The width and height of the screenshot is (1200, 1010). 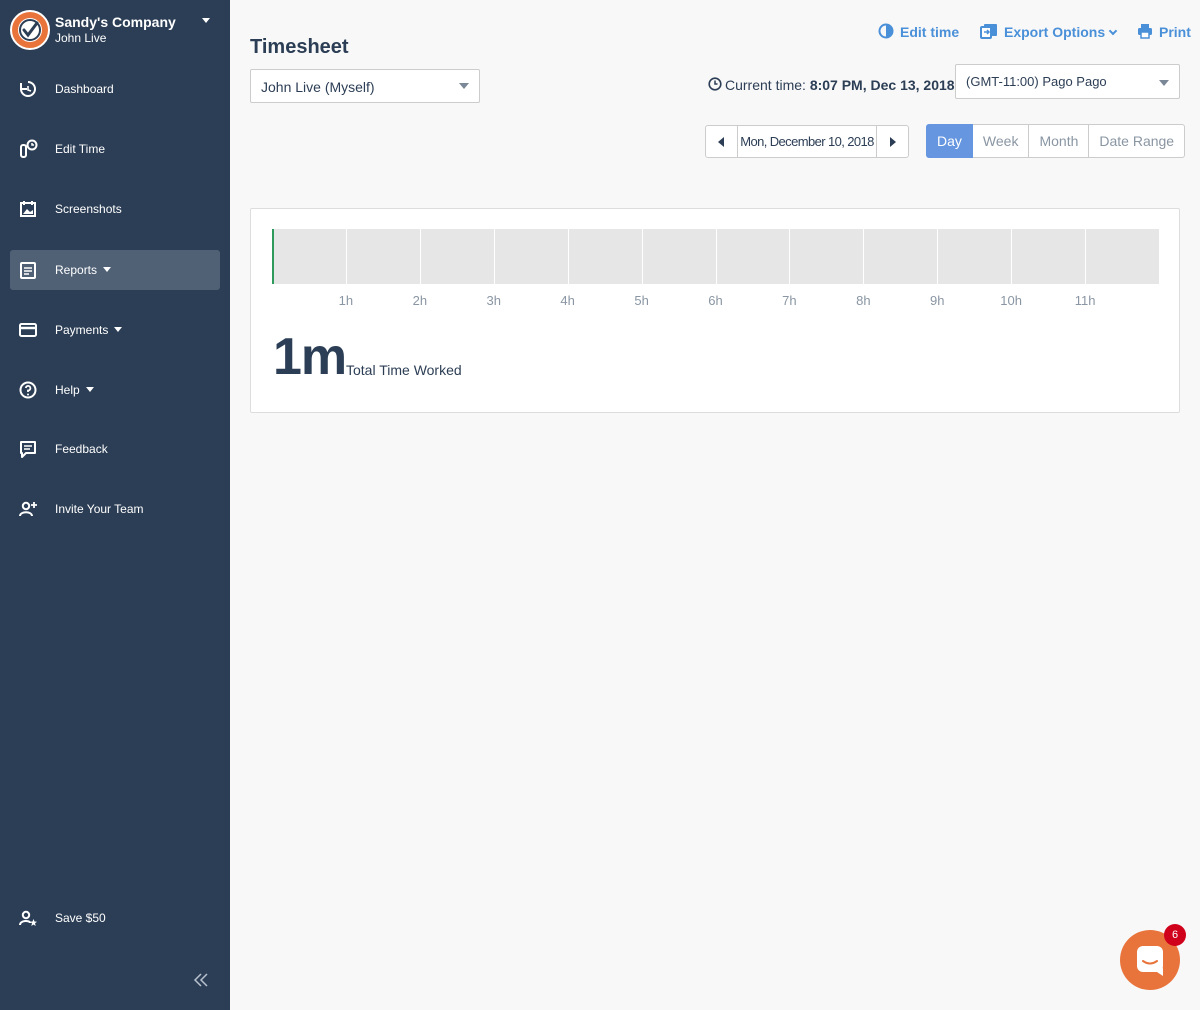 What do you see at coordinates (299, 47) in the screenshot?
I see `page-title: Timesheet` at bounding box center [299, 47].